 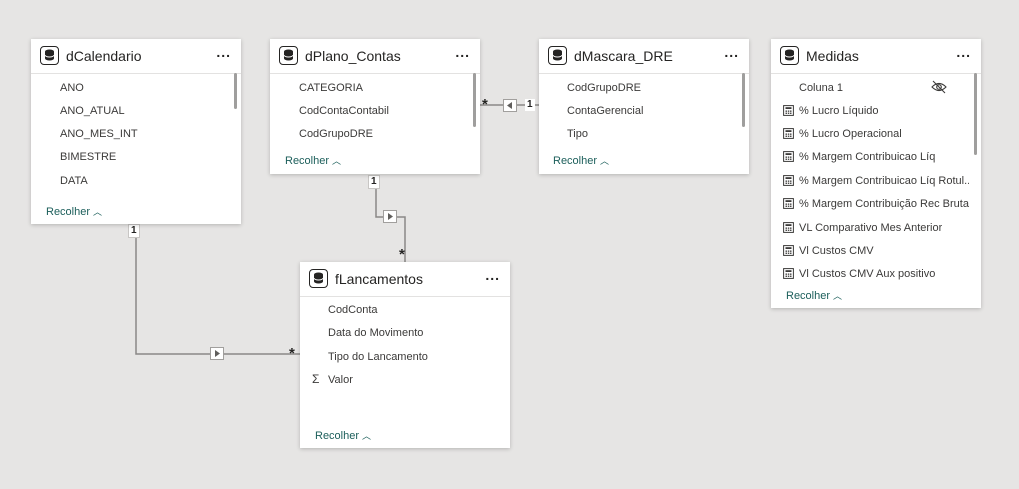 What do you see at coordinates (832, 56) in the screenshot?
I see `table-title: Medidas` at bounding box center [832, 56].